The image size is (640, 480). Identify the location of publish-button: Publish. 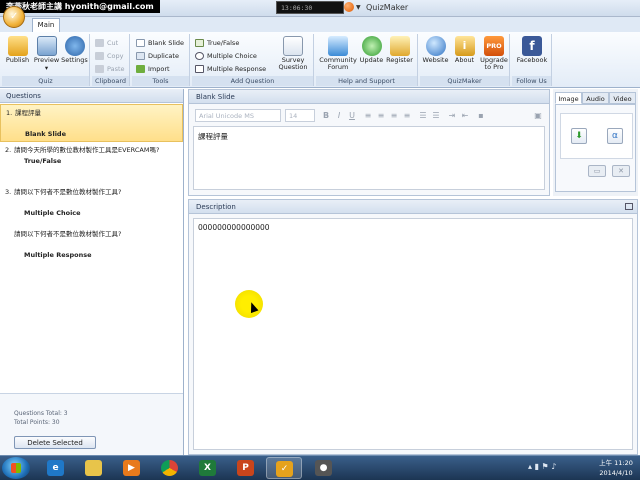
(17, 56).